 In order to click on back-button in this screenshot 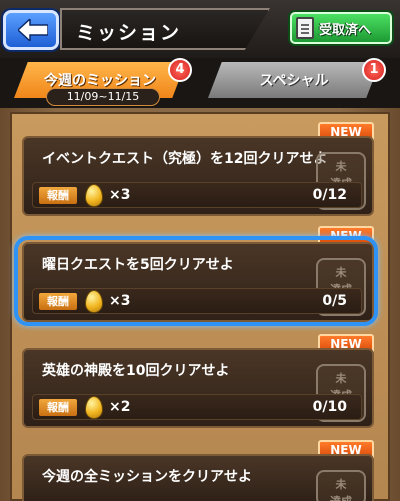, I will do `click(31, 30)`.